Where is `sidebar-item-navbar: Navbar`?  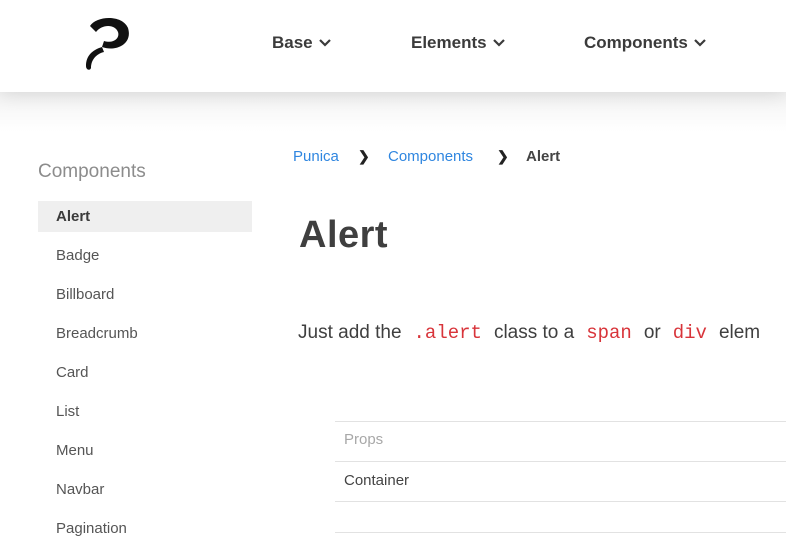 sidebar-item-navbar: Navbar is located at coordinates (145, 489).